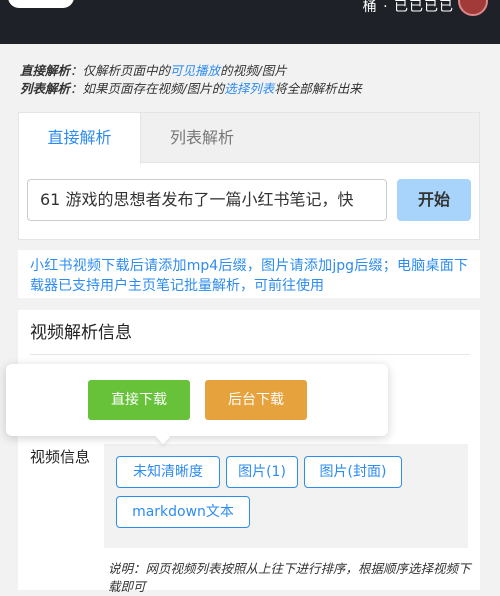 This screenshot has height=596, width=500. I want to click on visible-play-link: 可见播放, so click(195, 70).